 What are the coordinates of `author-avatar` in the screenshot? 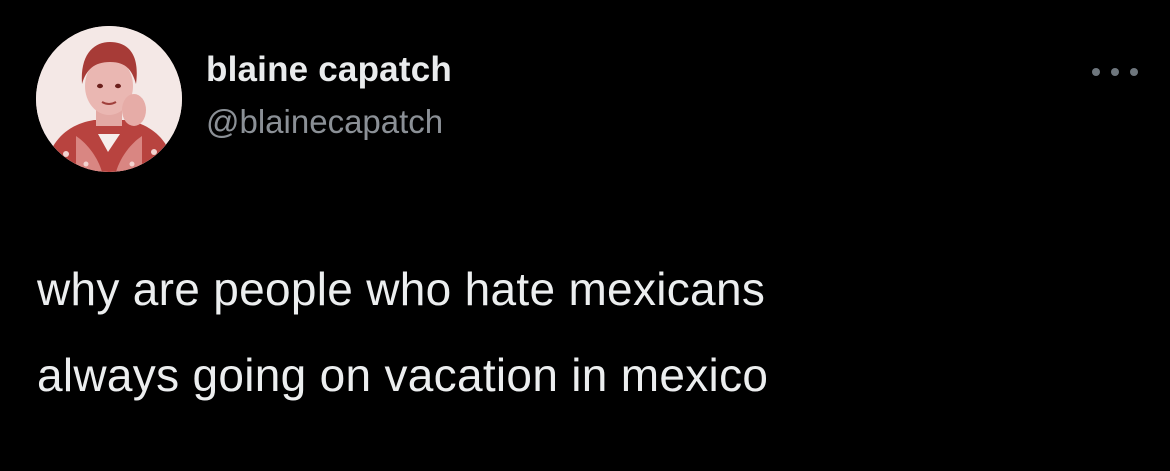 It's located at (109, 99).